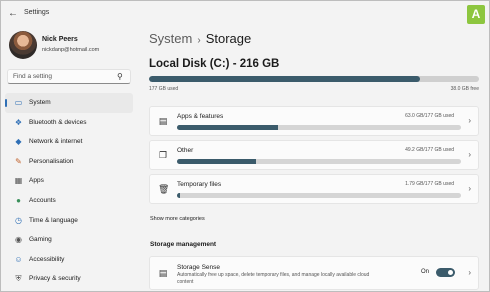 The width and height of the screenshot is (490, 292). I want to click on other-files-icon: ❐, so click(163, 155).